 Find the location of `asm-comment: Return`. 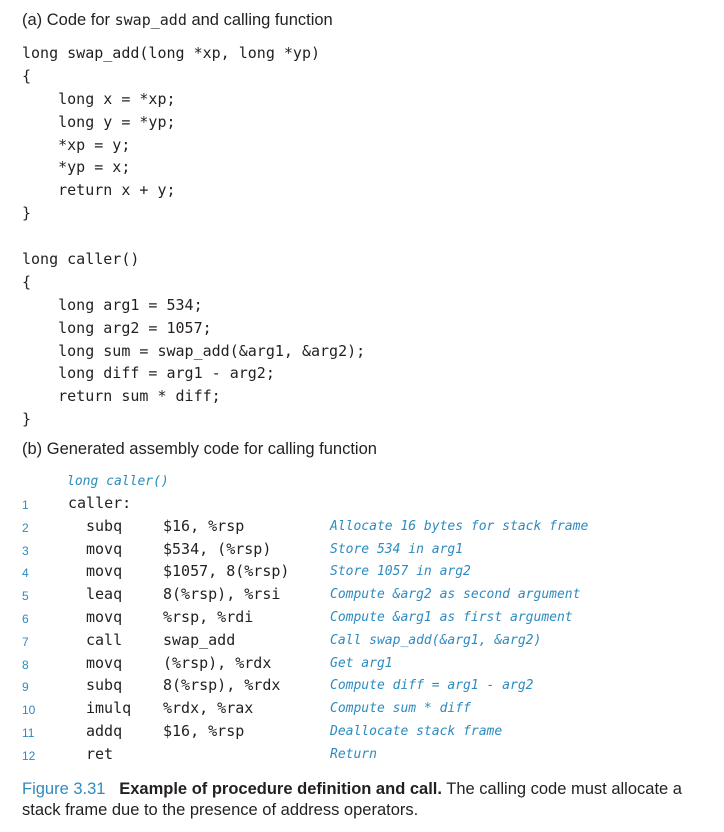

asm-comment: Return is located at coordinates (353, 754).